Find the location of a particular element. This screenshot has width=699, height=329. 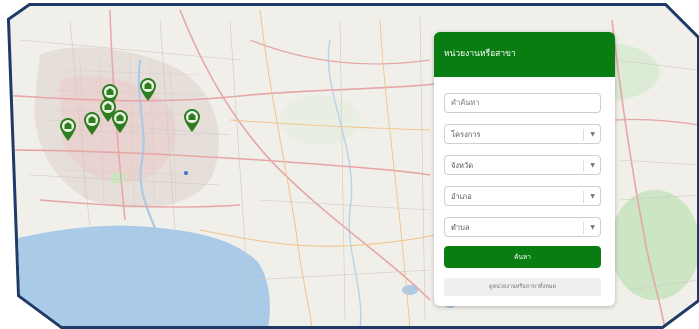

search-input is located at coordinates (522, 103).